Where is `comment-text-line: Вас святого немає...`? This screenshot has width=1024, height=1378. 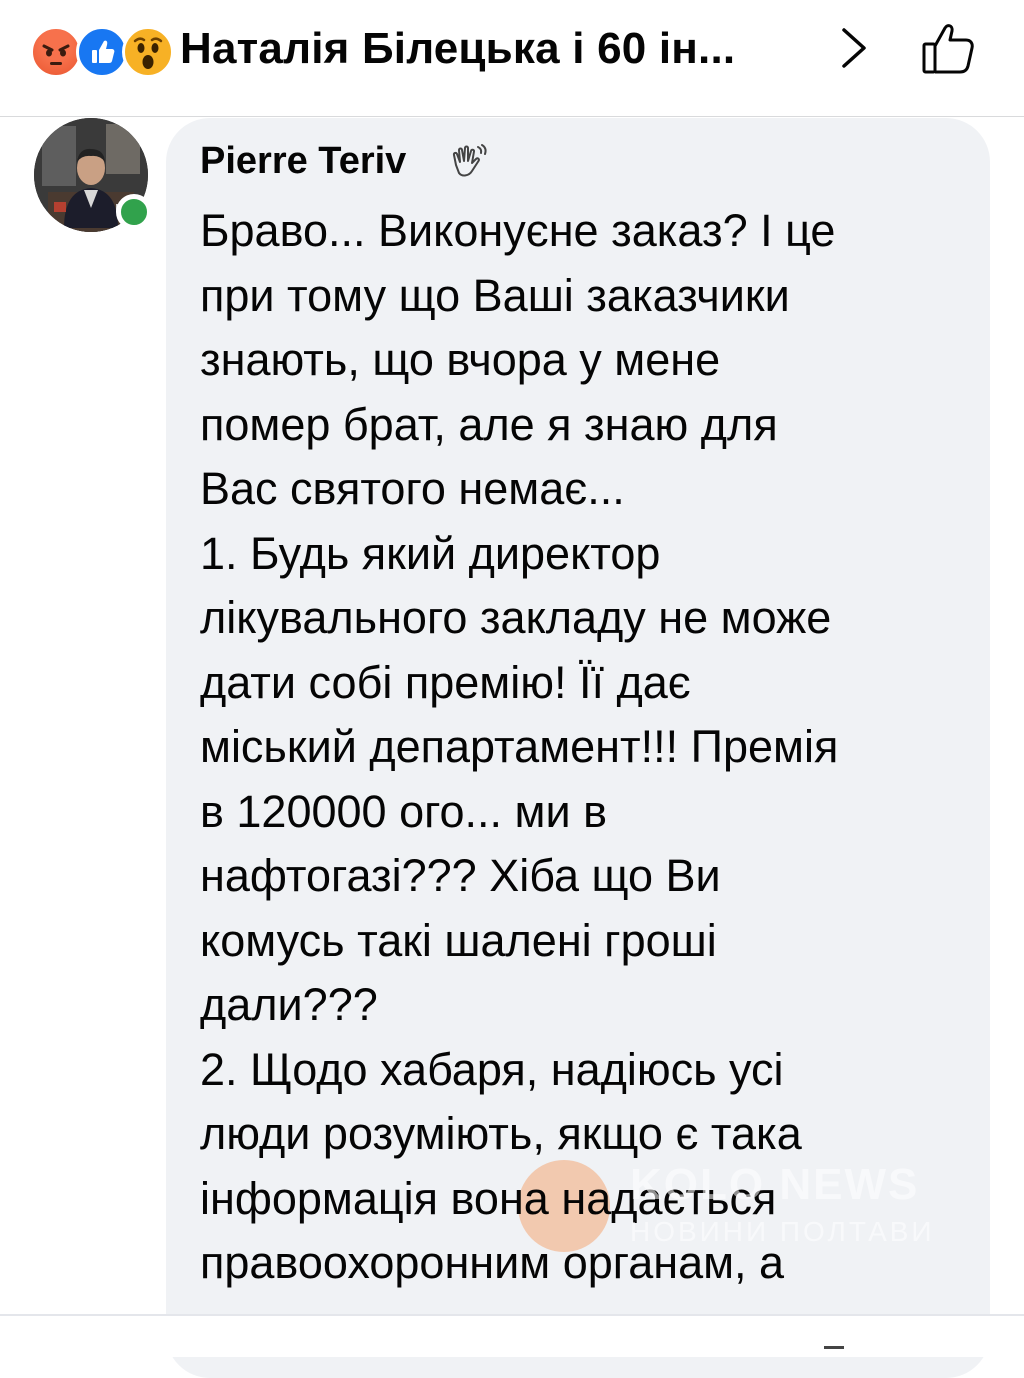
comment-text-line: Вас святого немає... is located at coordinates (412, 488).